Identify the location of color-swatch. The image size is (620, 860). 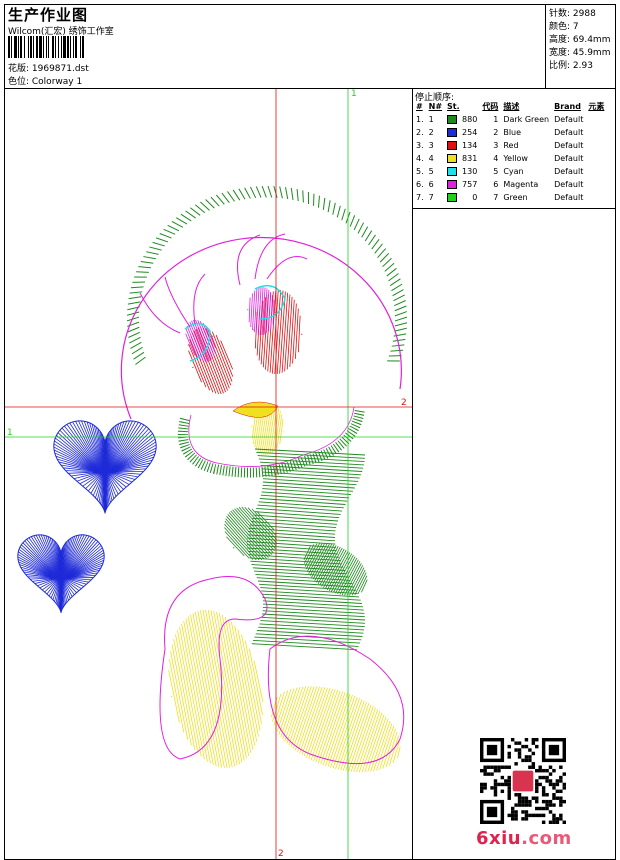
(452, 119).